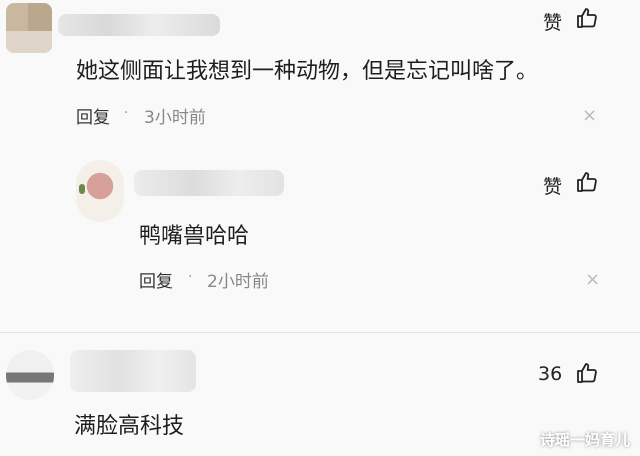 This screenshot has height=456, width=640. What do you see at coordinates (194, 236) in the screenshot?
I see `comment-text: 鸭嘴兽哈哈` at bounding box center [194, 236].